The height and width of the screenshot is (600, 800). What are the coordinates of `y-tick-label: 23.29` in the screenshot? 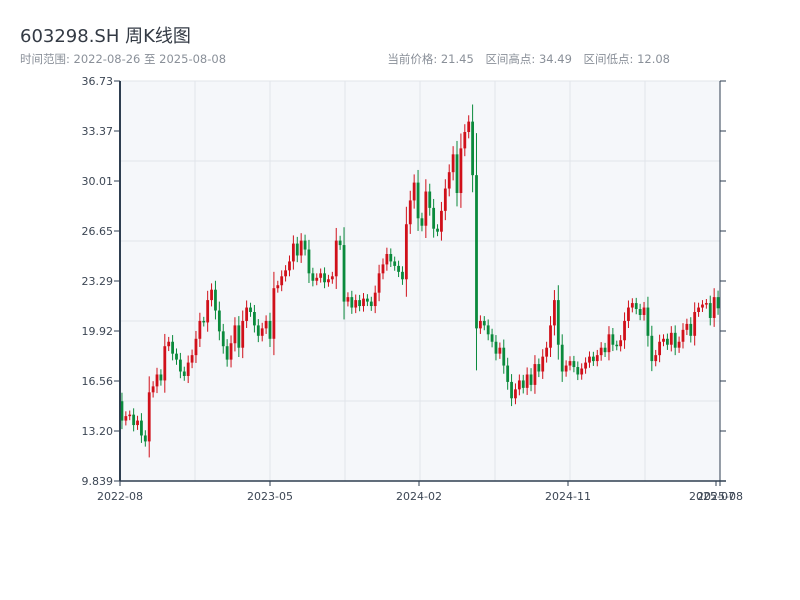 It's located at (98, 281).